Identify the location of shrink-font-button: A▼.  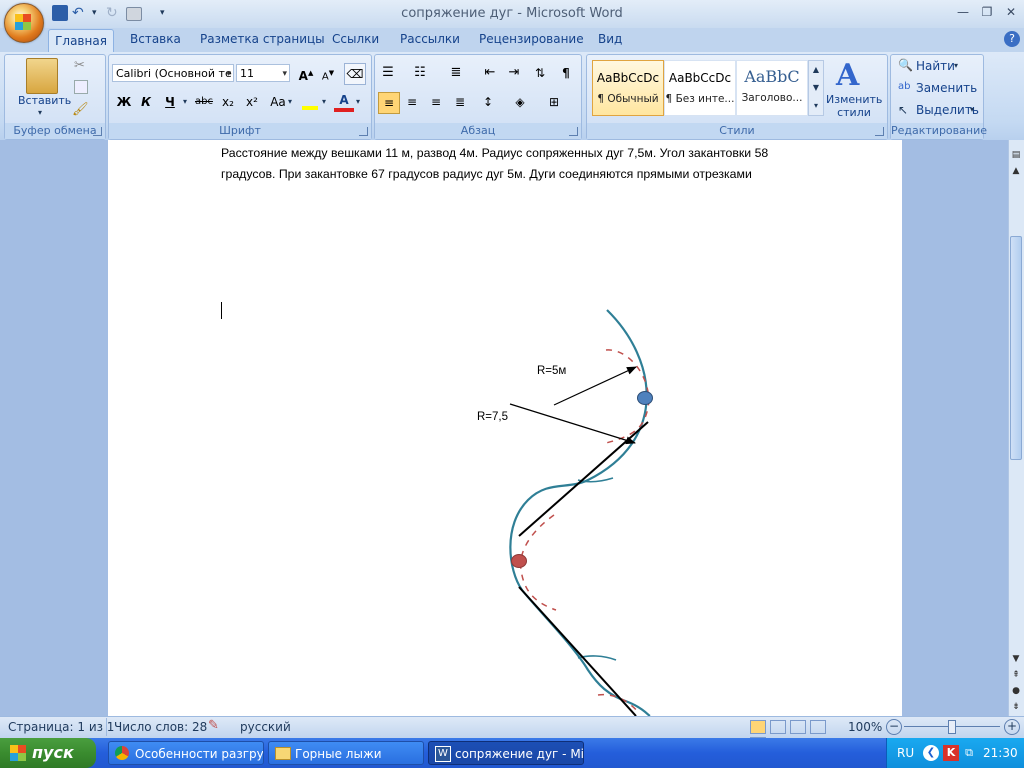
(328, 73).